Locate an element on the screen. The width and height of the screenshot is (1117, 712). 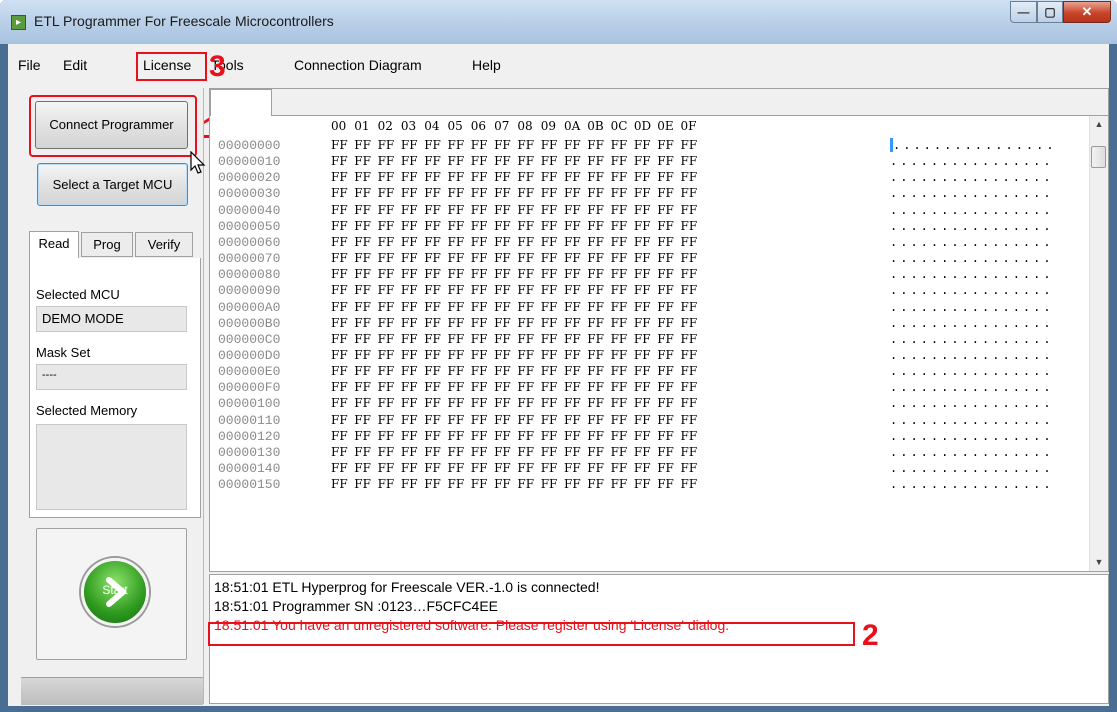
tab-prog: Prog is located at coordinates (107, 244).